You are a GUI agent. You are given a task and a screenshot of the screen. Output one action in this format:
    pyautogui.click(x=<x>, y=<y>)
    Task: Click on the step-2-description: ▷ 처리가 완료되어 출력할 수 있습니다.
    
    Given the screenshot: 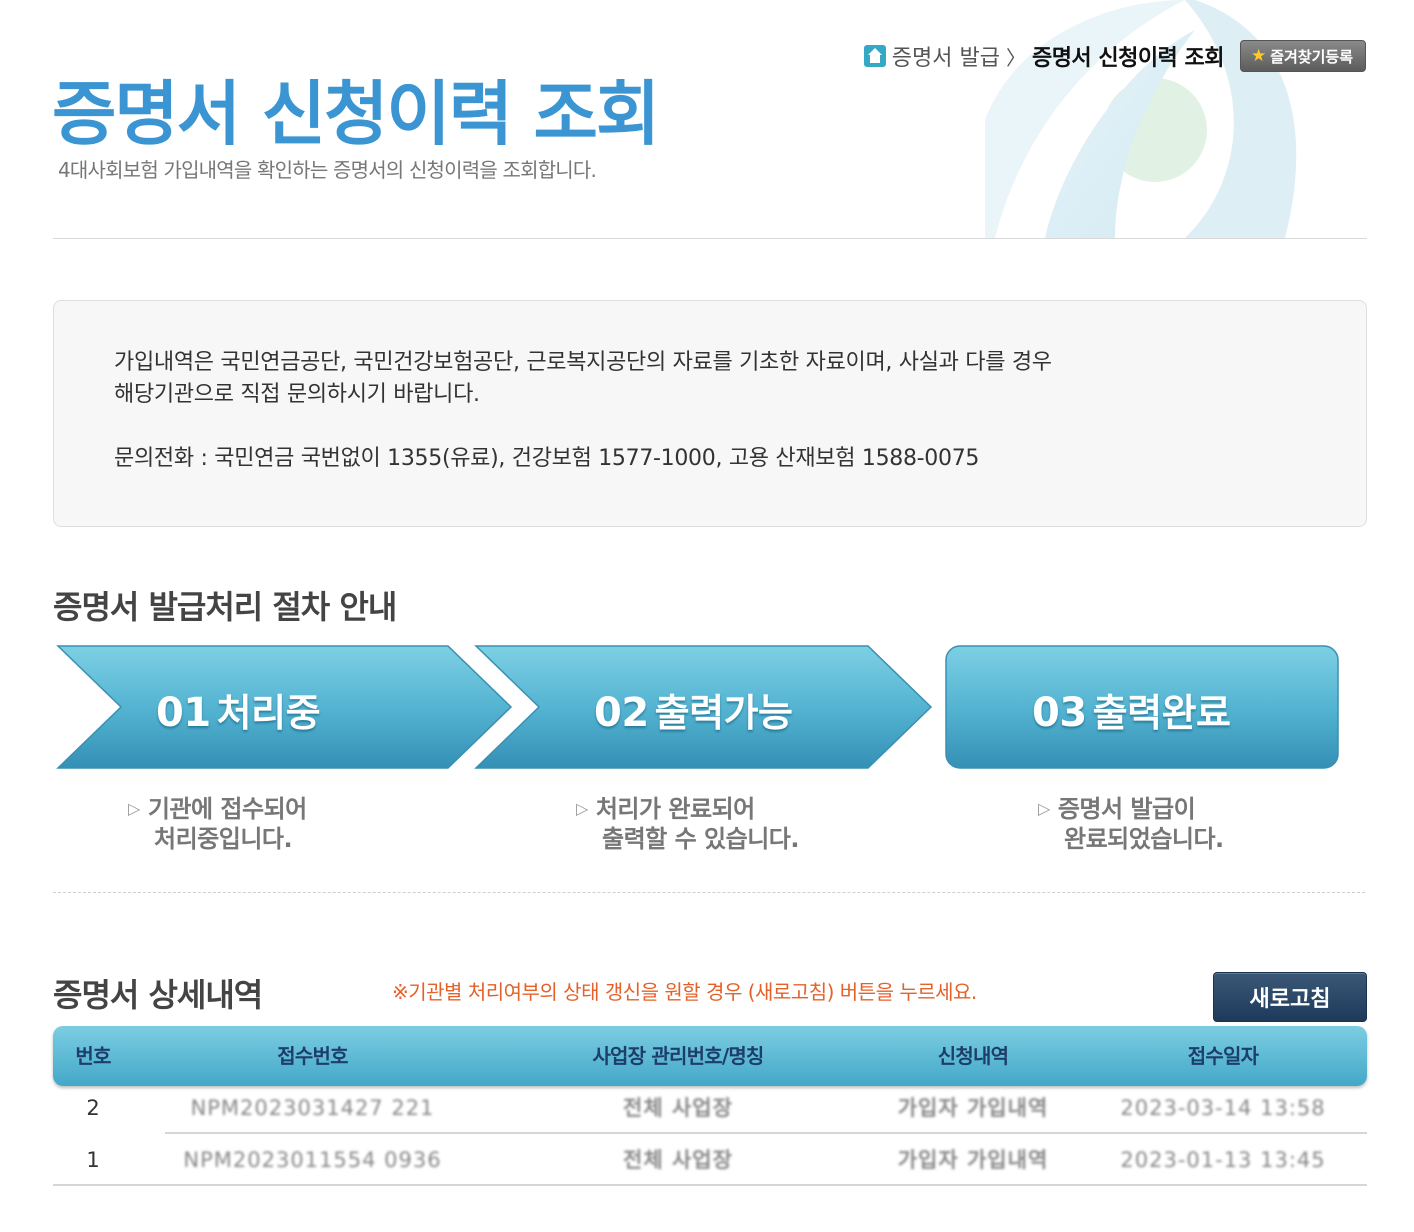 What is the action you would take?
    pyautogui.click(x=687, y=824)
    